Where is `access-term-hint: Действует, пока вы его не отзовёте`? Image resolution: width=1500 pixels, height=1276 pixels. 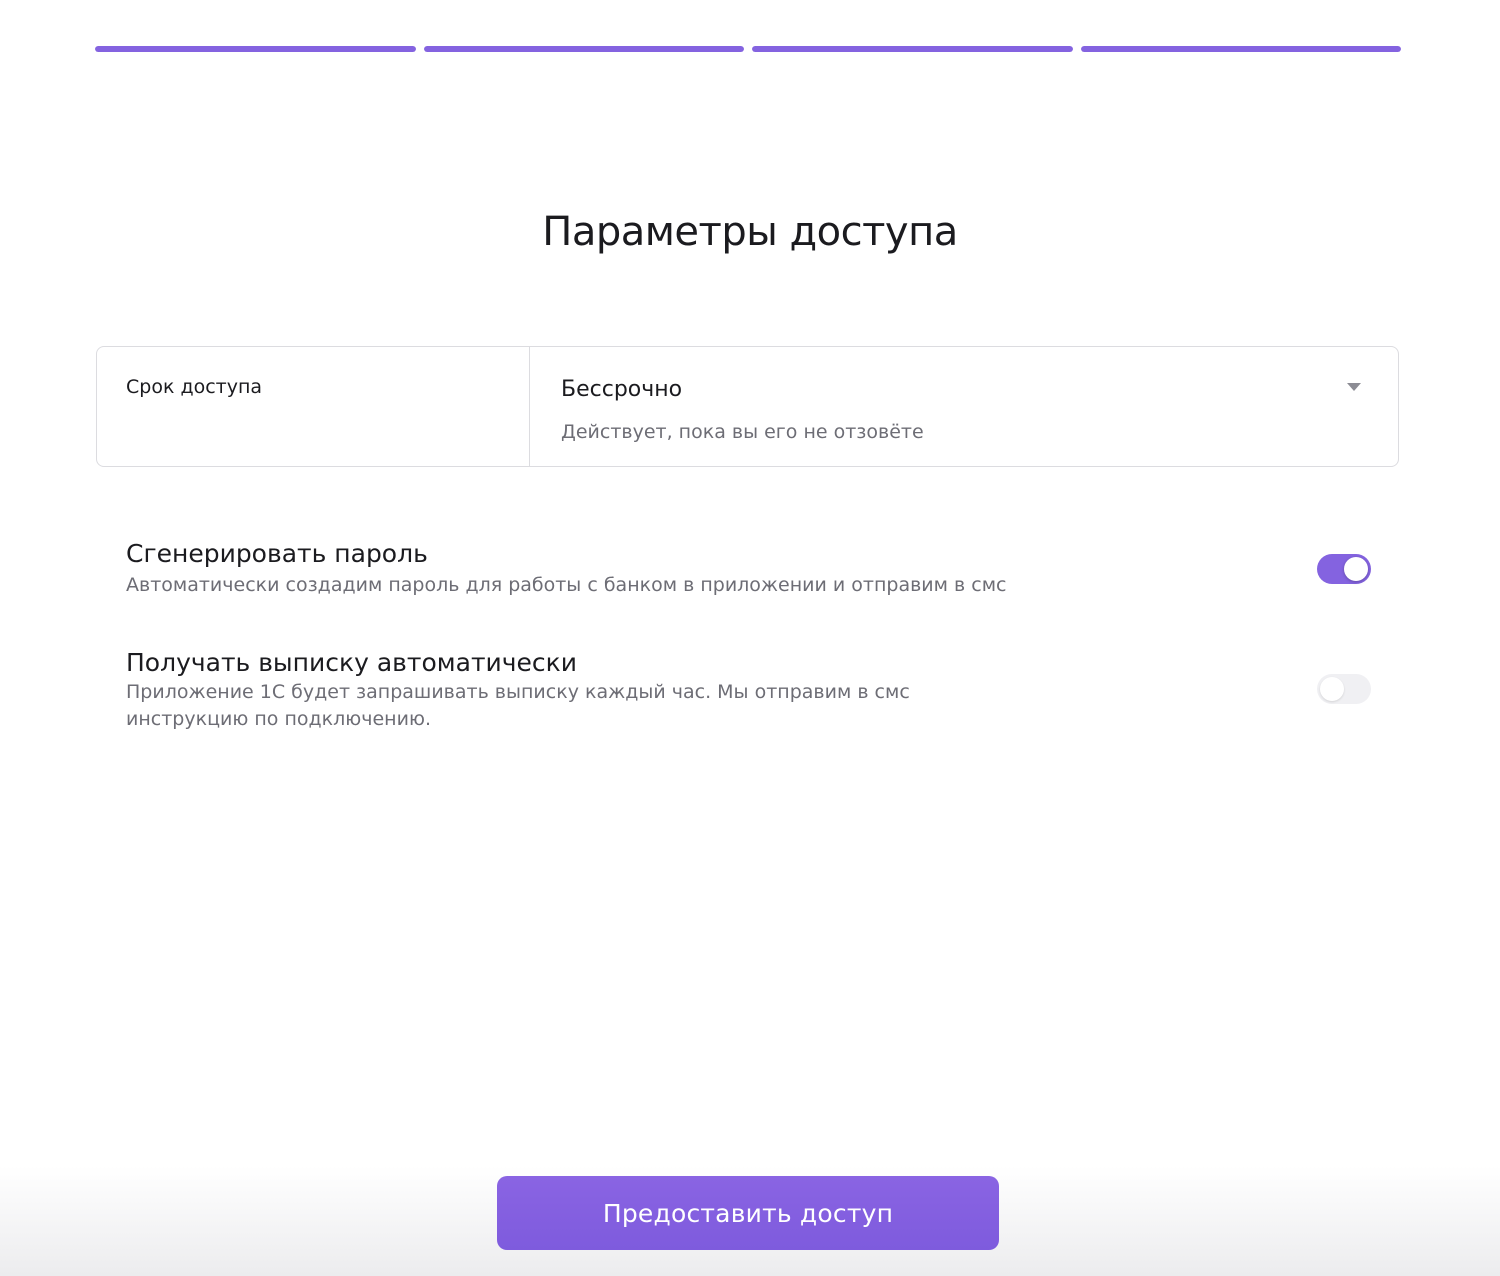
access-term-hint: Действует, пока вы его не отзовёте is located at coordinates (742, 432).